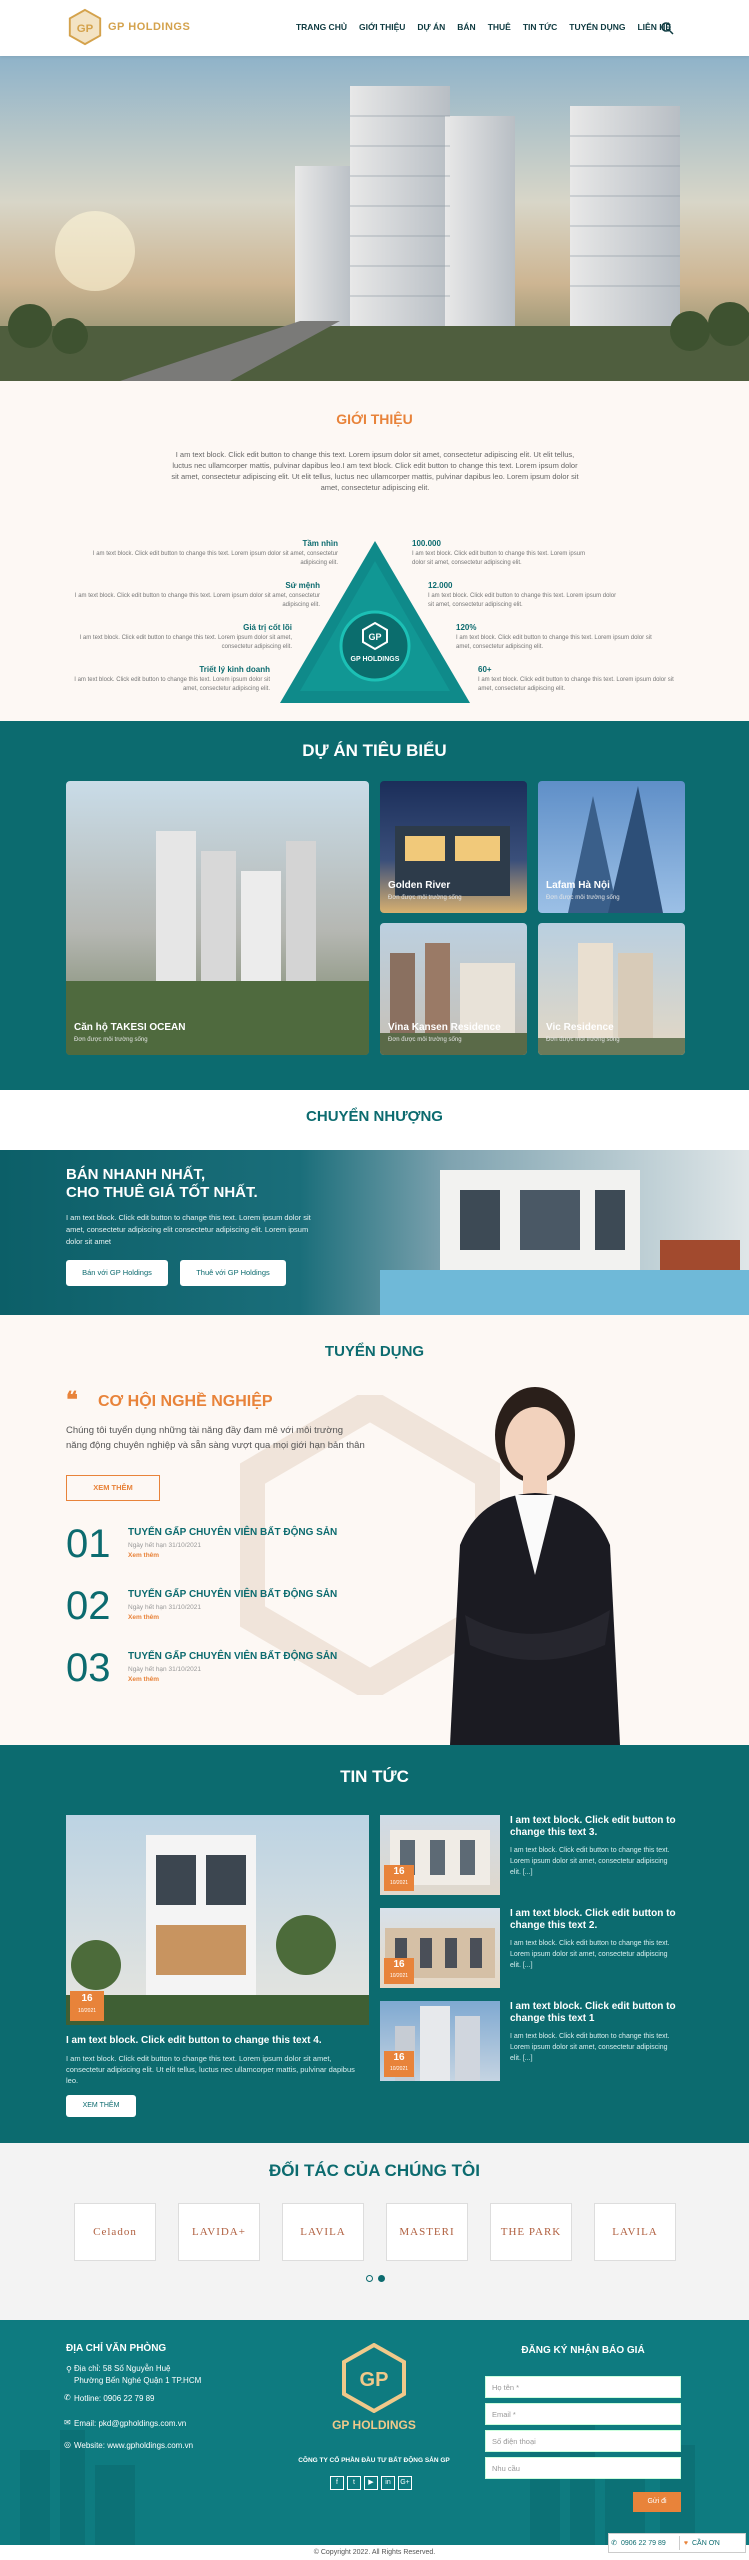  Describe the element at coordinates (381, 2278) in the screenshot. I see `carousel-dot-active` at that location.